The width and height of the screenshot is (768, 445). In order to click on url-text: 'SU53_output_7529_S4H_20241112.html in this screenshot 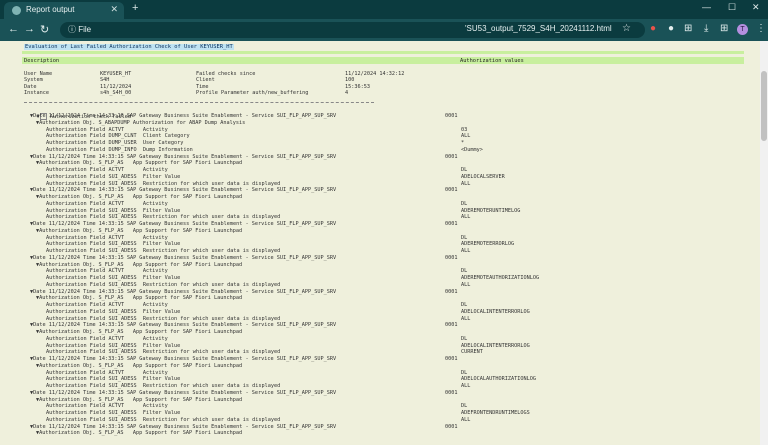, I will do `click(538, 28)`.